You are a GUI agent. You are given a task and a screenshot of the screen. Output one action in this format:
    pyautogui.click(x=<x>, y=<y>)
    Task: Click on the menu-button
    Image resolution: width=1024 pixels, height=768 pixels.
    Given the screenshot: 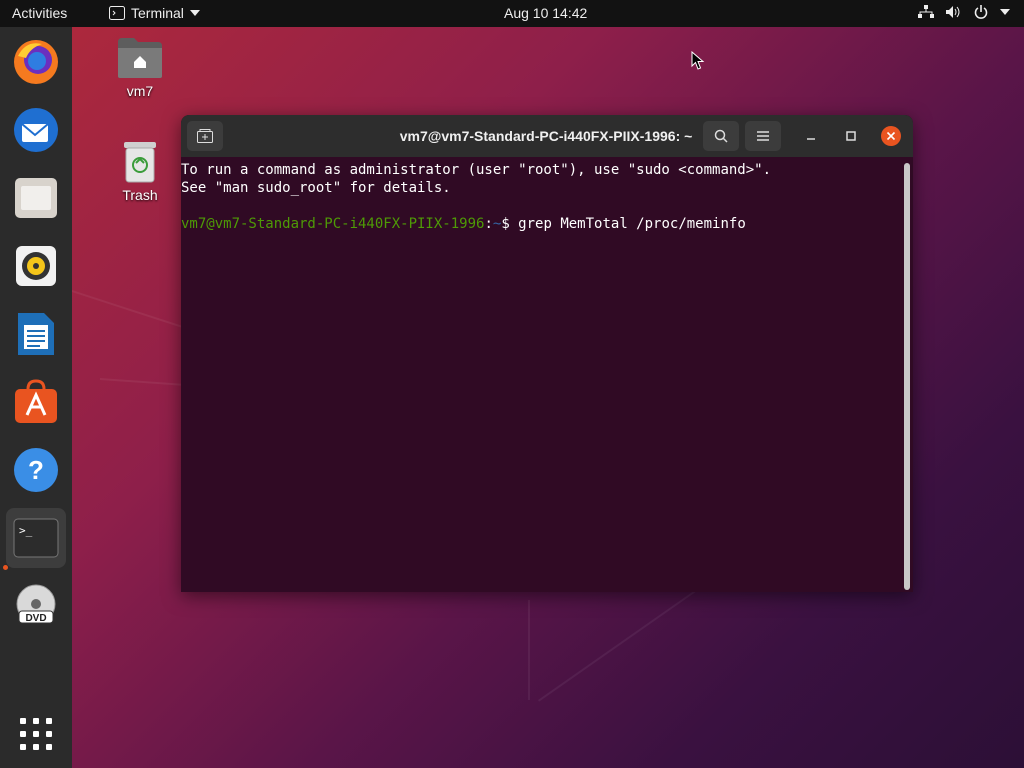 What is the action you would take?
    pyautogui.click(x=763, y=136)
    